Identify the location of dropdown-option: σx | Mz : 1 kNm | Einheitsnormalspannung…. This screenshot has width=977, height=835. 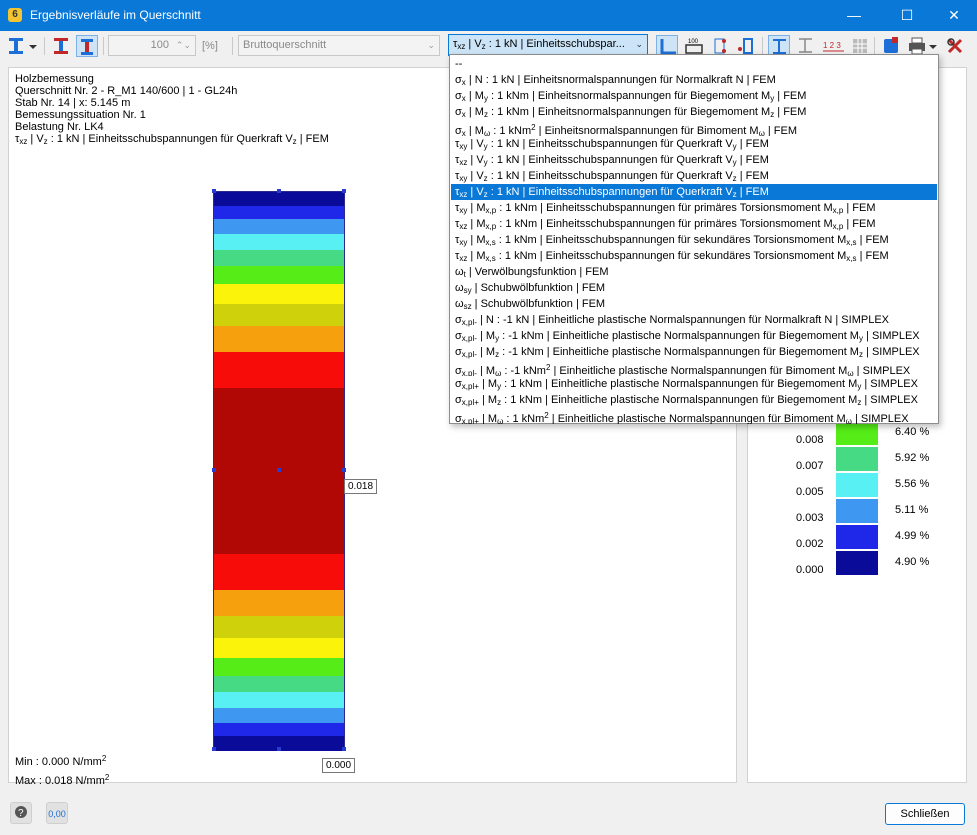
(694, 112).